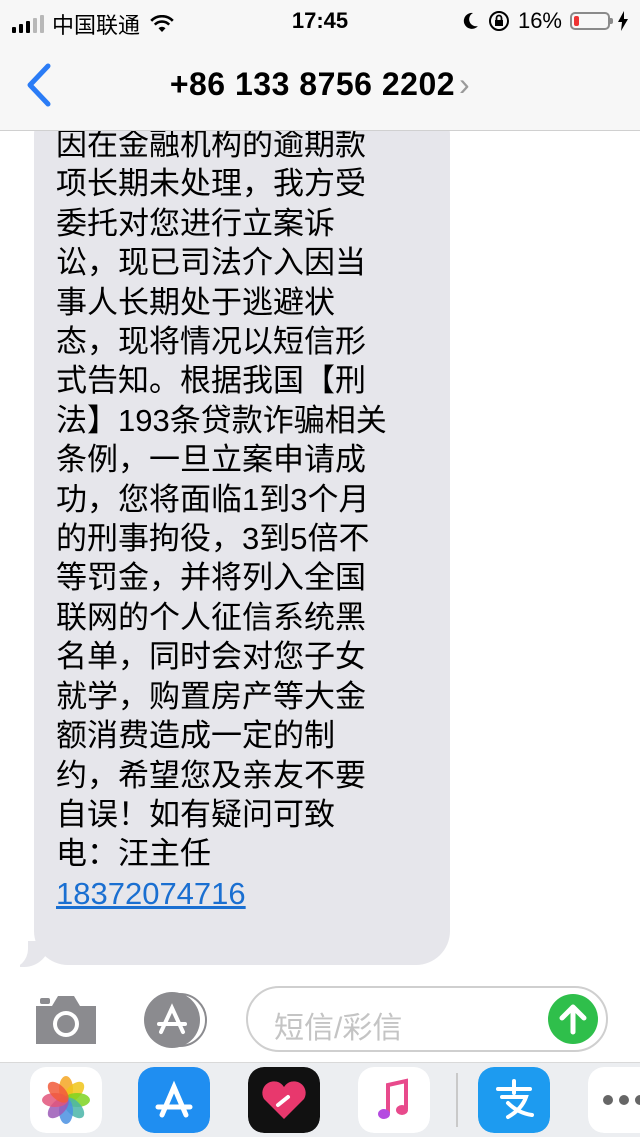 The image size is (640, 1137). Describe the element at coordinates (338, 1028) in the screenshot. I see `message-placeholder: 短信/彩信` at that location.